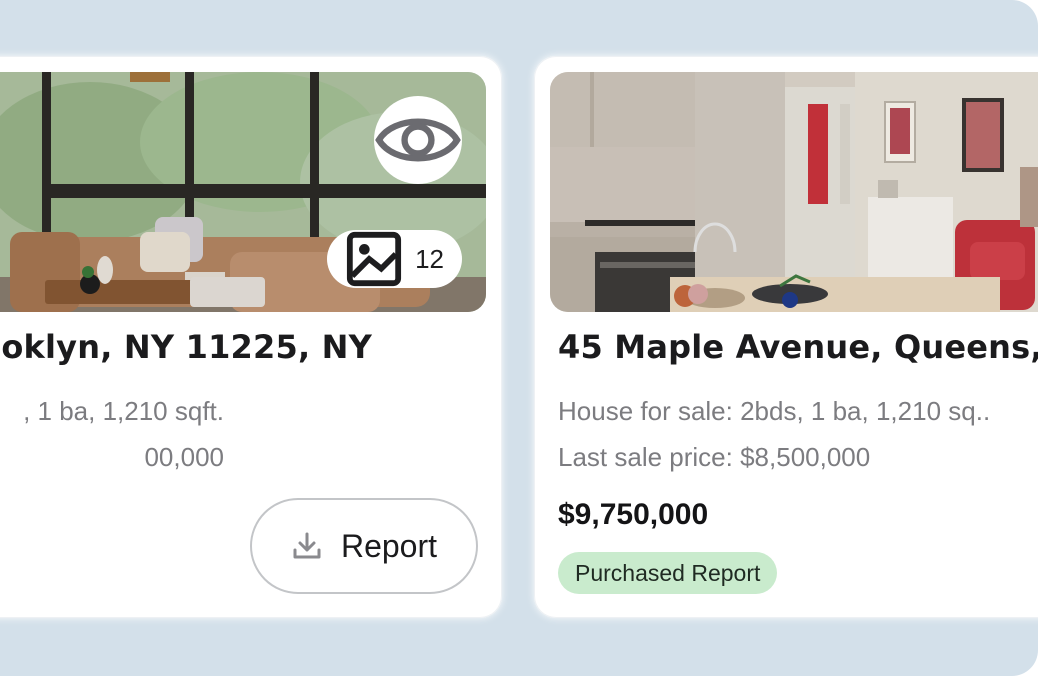  I want to click on listing-title: 45 Maple Avenue, Queens, N, so click(798, 347).